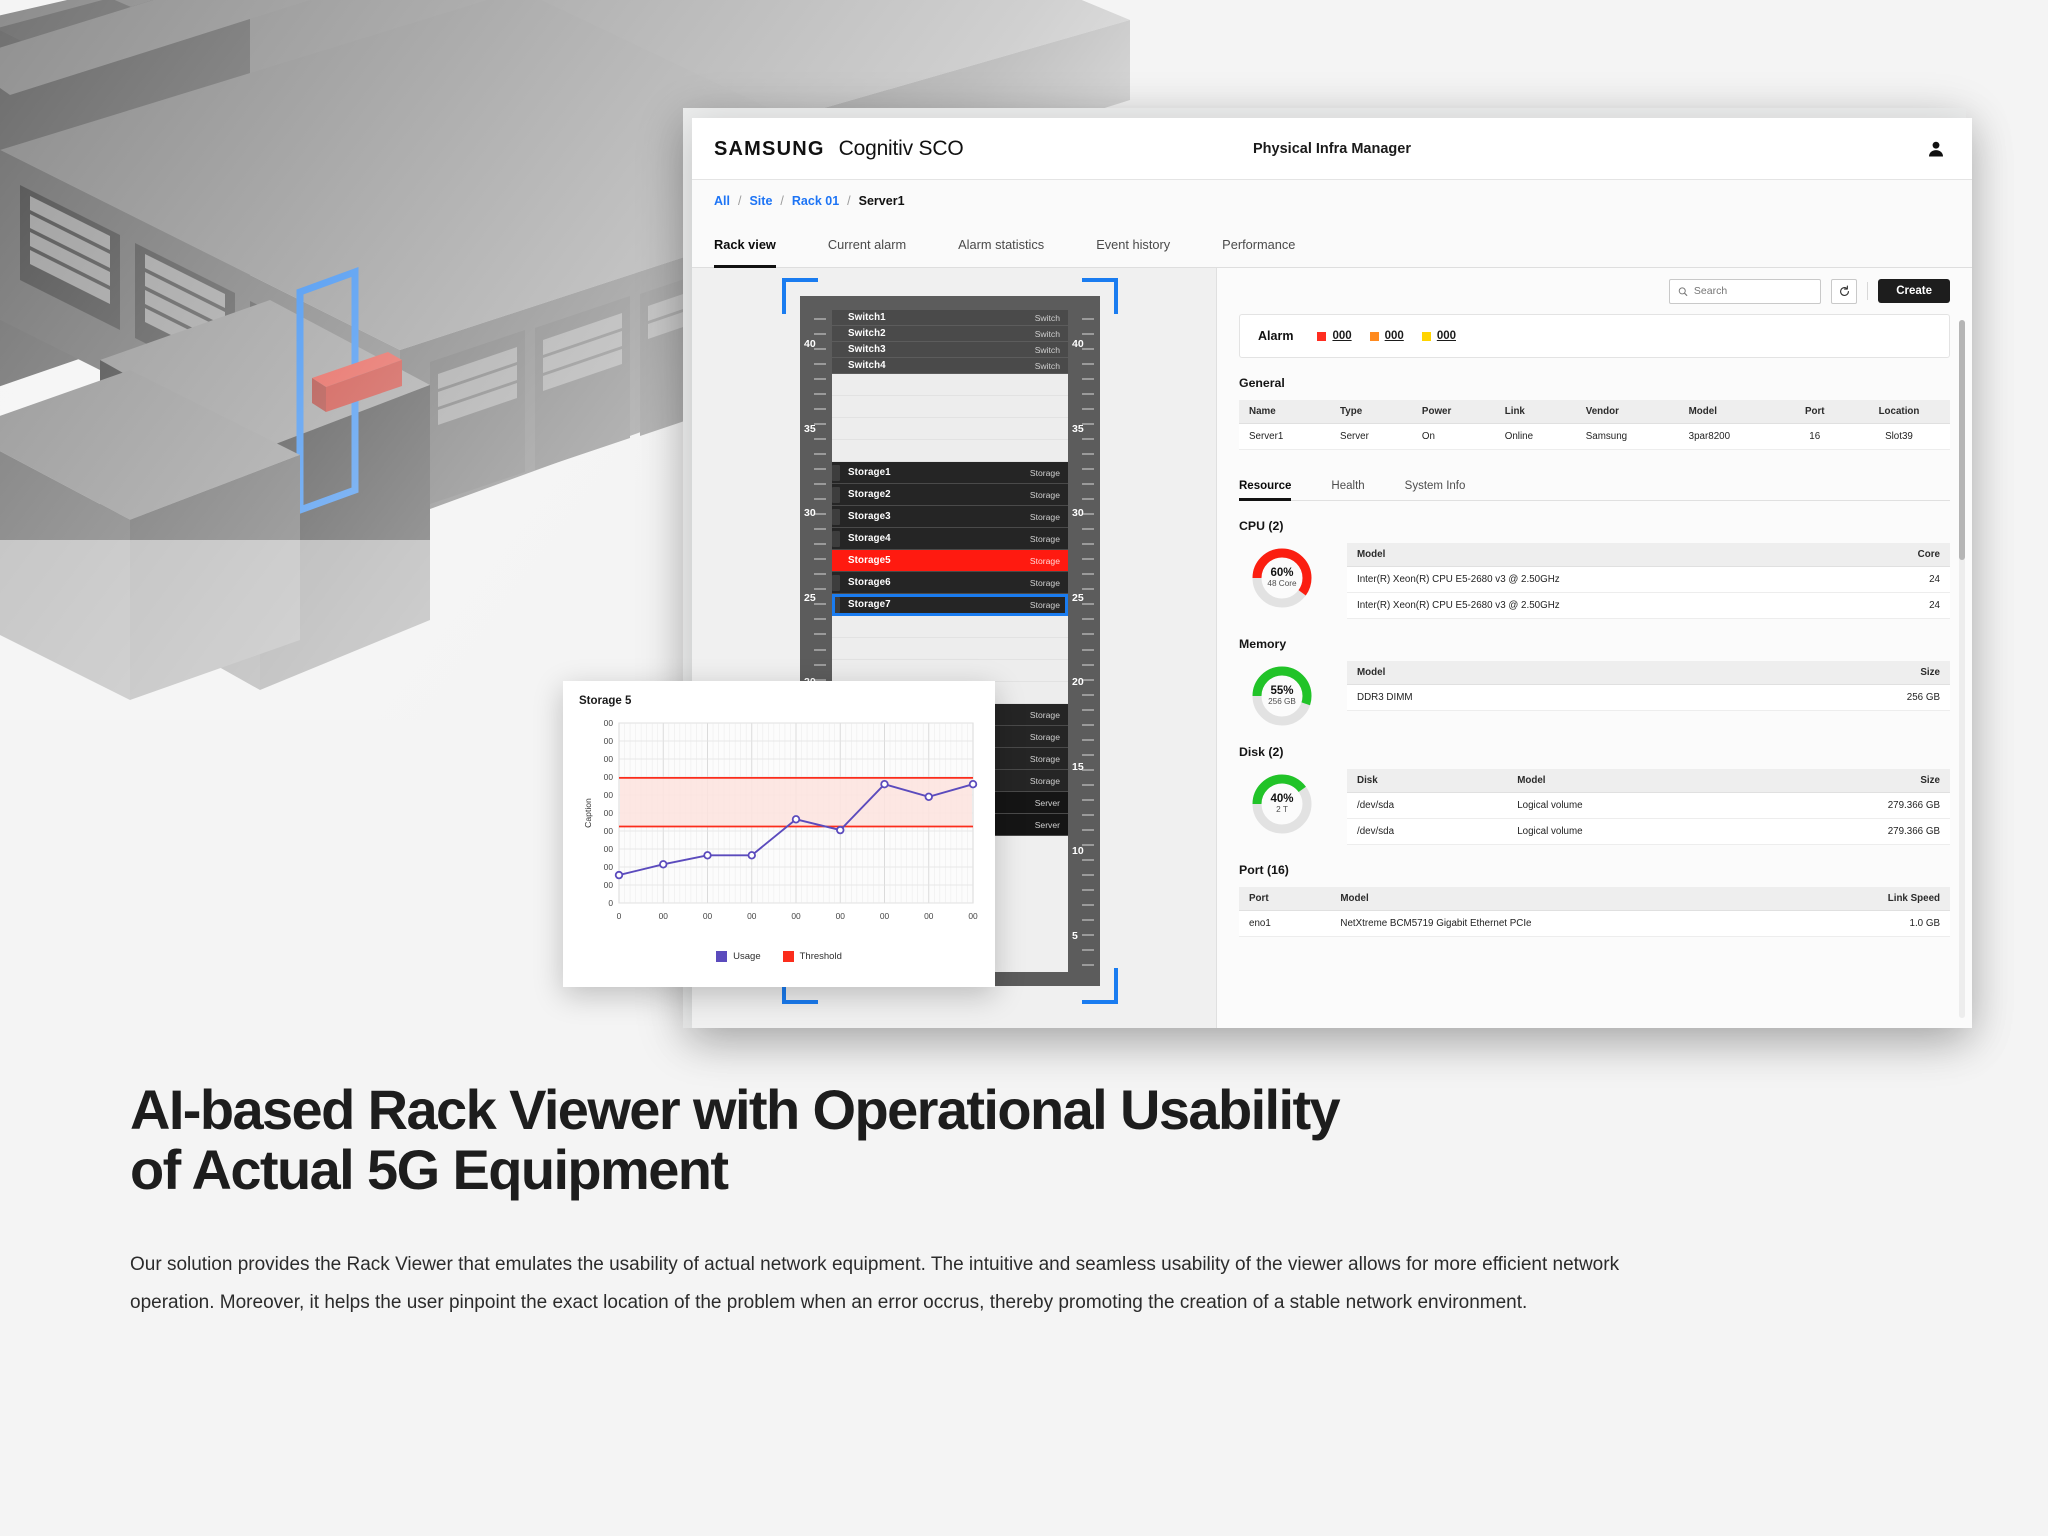 Image resolution: width=2048 pixels, height=1536 pixels. What do you see at coordinates (1282, 702) in the screenshot?
I see `memory-size: 256 GB` at bounding box center [1282, 702].